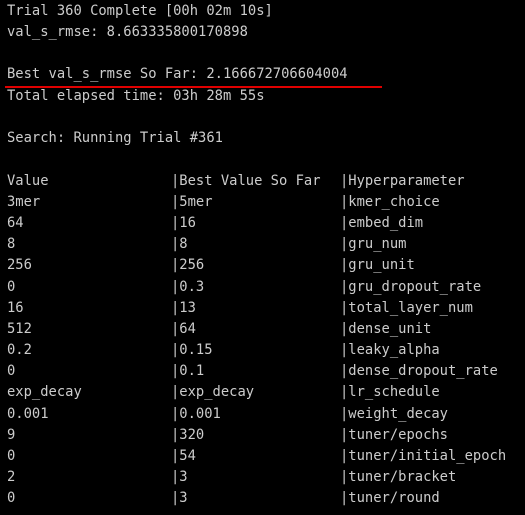 The width and height of the screenshot is (525, 515). I want to click on cell-hyperparameter: |gru_unit, so click(377, 265).